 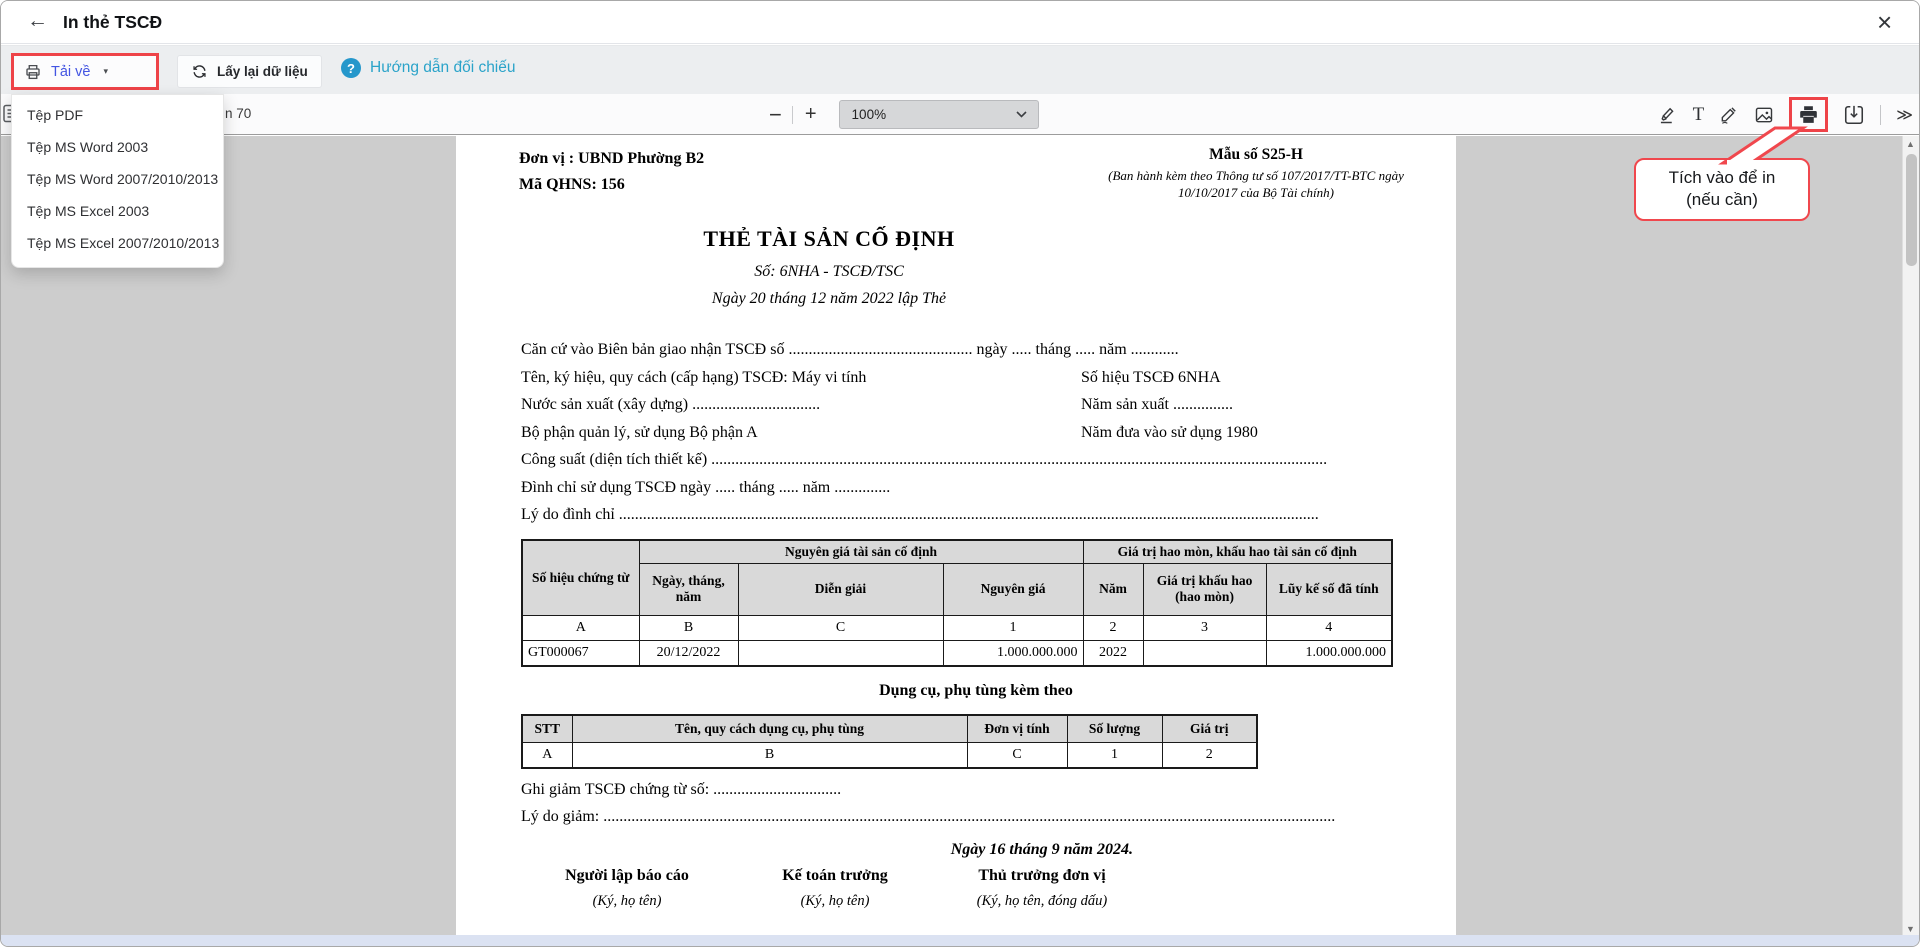 I want to click on col-header-cost: Nguyên giá, so click(x=1013, y=589).